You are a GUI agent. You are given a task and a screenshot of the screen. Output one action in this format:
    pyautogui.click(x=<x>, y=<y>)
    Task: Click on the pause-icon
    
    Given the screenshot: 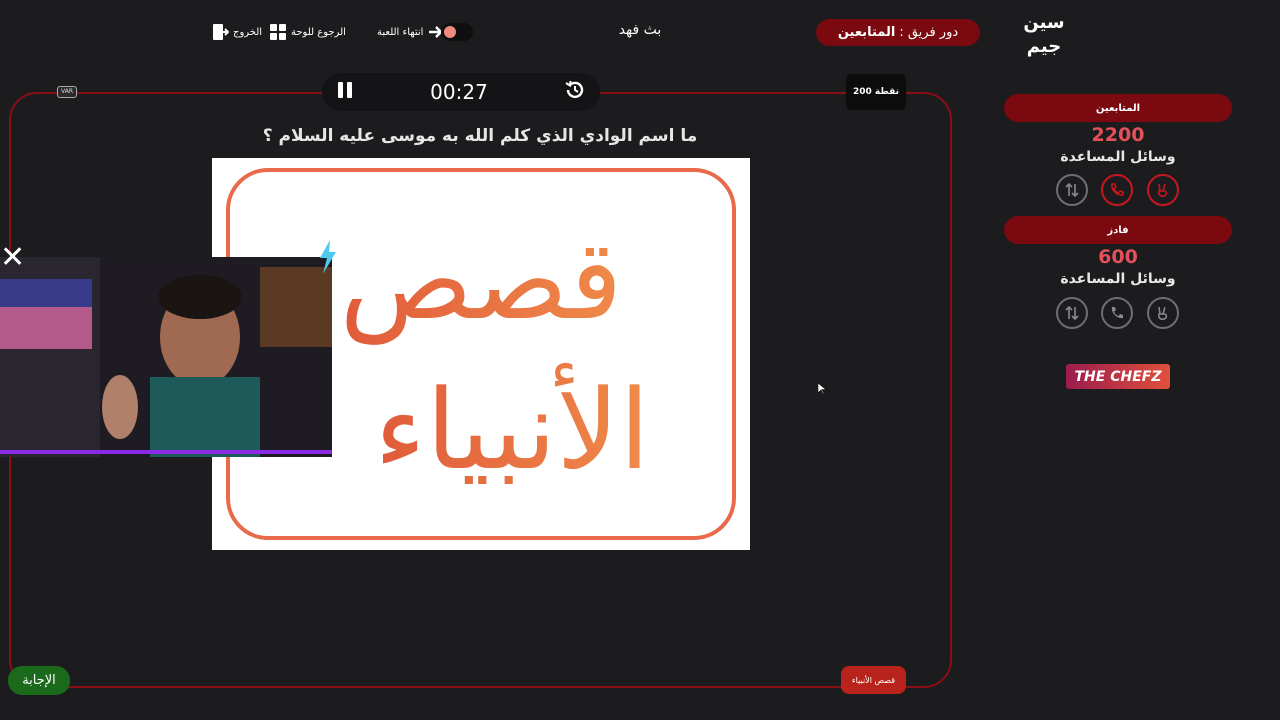 What is the action you would take?
    pyautogui.click(x=345, y=90)
    